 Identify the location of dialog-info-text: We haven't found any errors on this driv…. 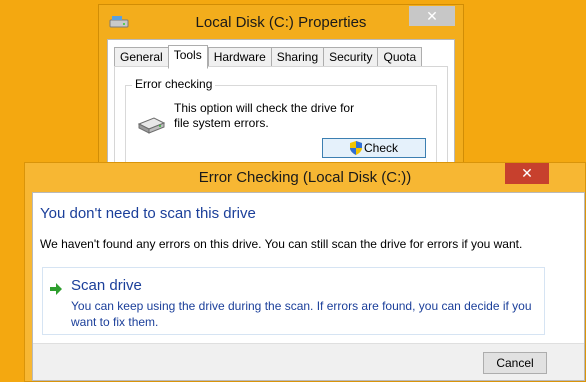
(281, 244).